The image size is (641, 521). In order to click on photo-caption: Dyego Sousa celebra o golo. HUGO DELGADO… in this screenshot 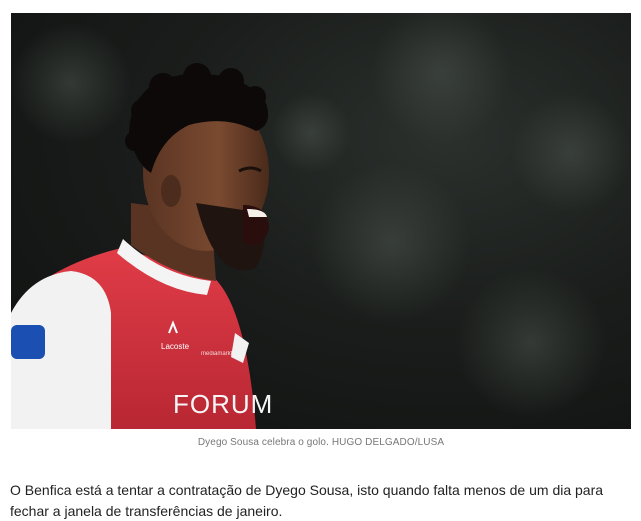, I will do `click(321, 442)`.